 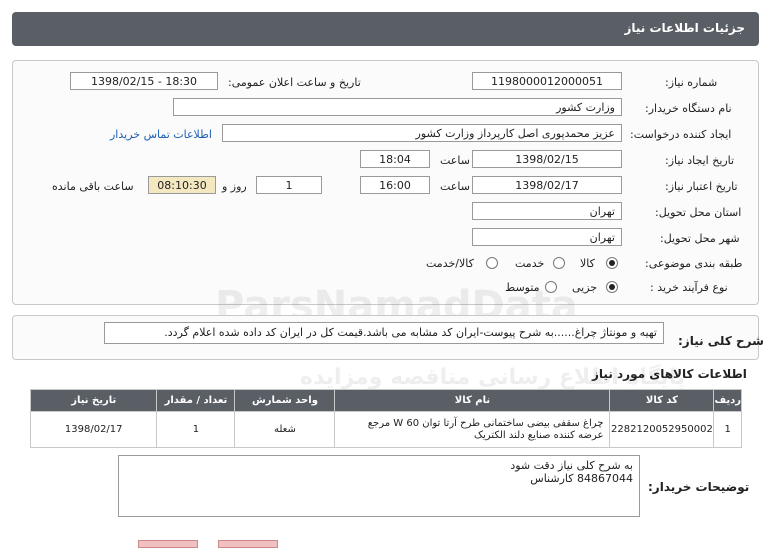 I want to click on col-code: کد کالا, so click(x=662, y=400).